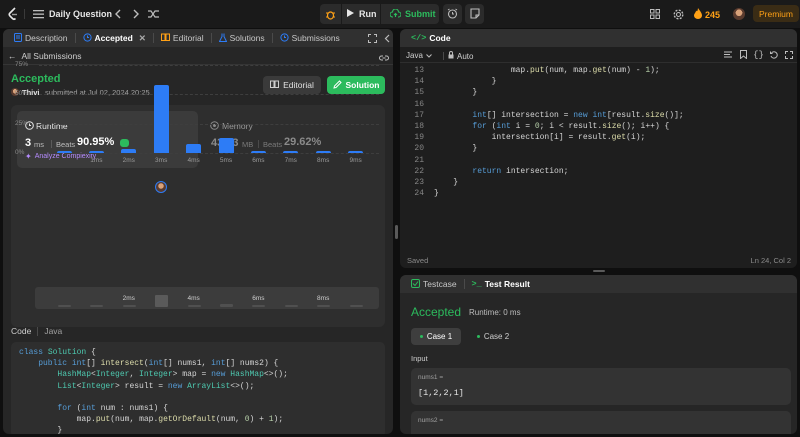  I want to click on runtime-beats-label: Beats, so click(66, 144).